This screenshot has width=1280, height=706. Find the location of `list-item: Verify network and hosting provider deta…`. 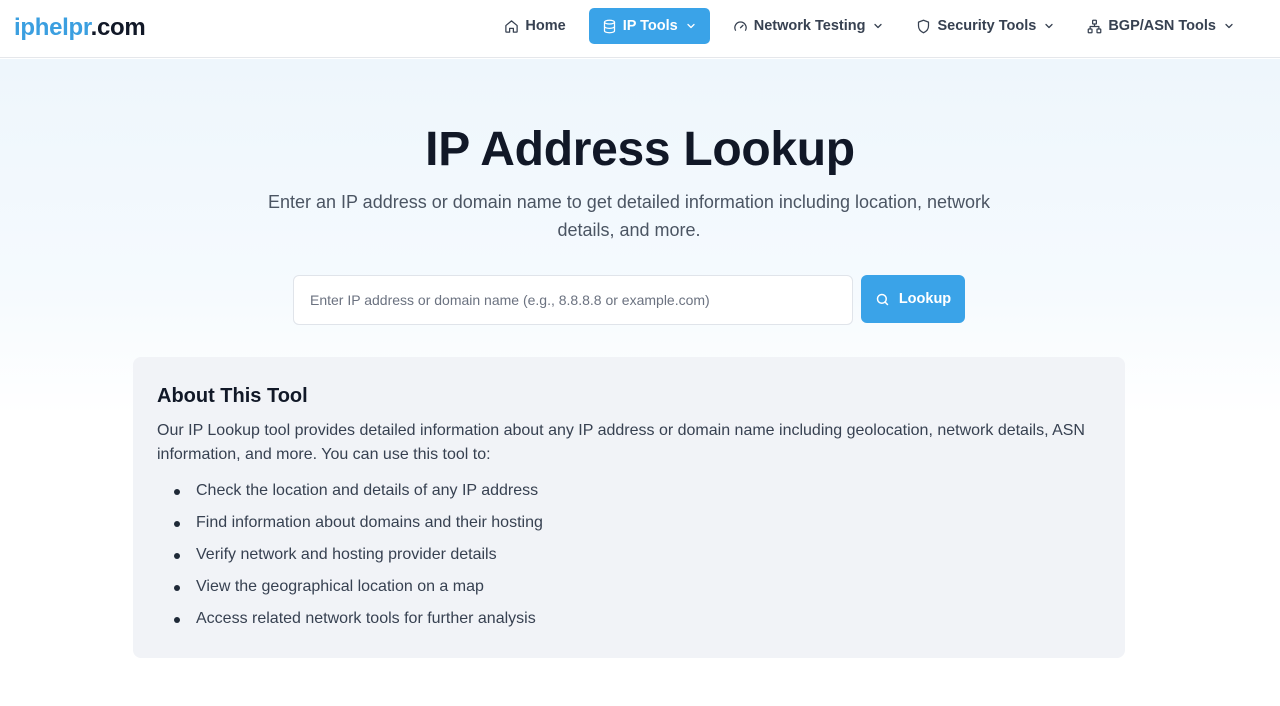

list-item: Verify network and hosting provider deta… is located at coordinates (637, 555).